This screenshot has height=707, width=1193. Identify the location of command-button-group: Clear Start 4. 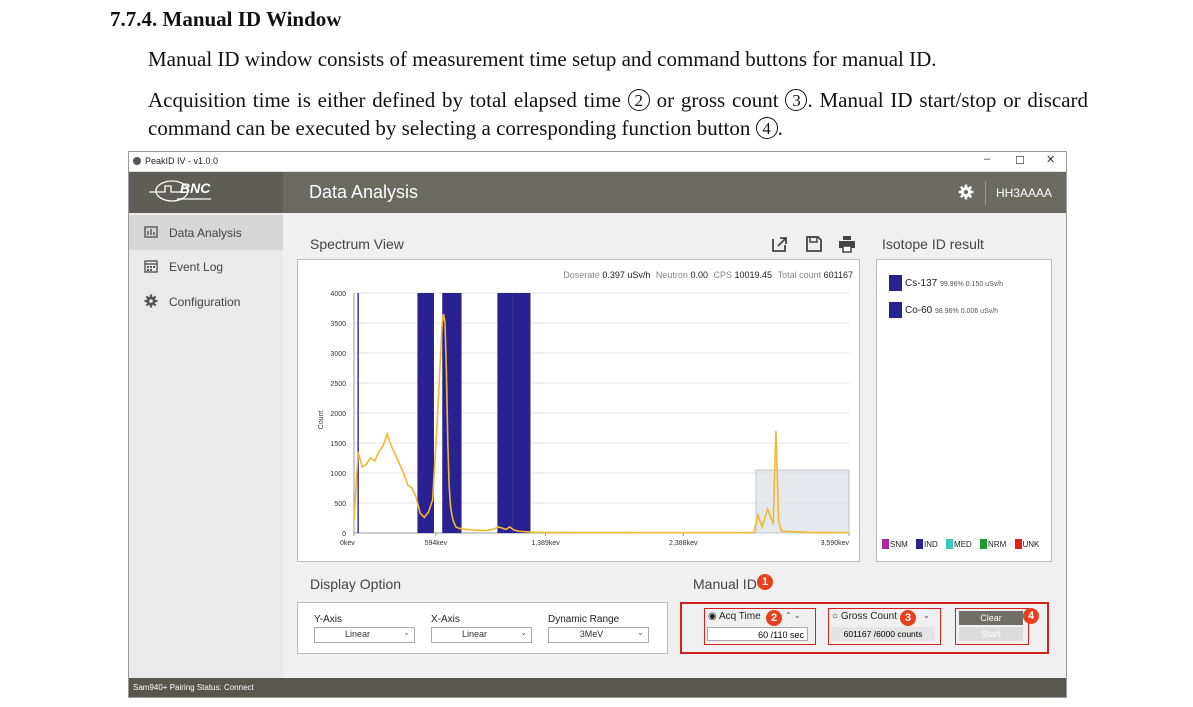
(997, 626).